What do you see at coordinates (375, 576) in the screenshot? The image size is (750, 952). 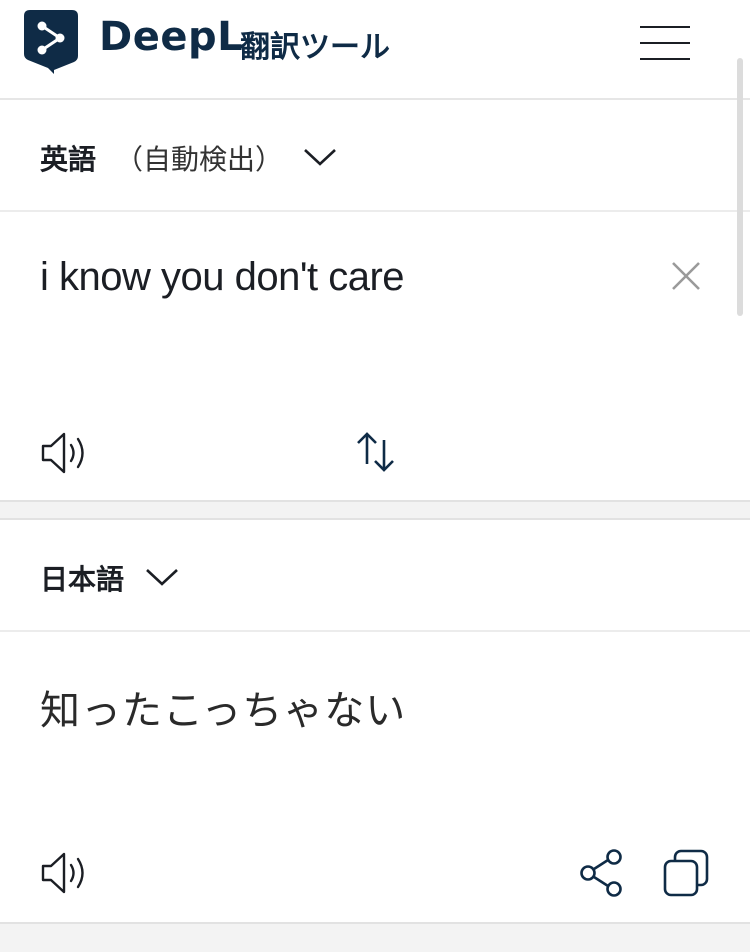 I see `target-language-selector: 日本語` at bounding box center [375, 576].